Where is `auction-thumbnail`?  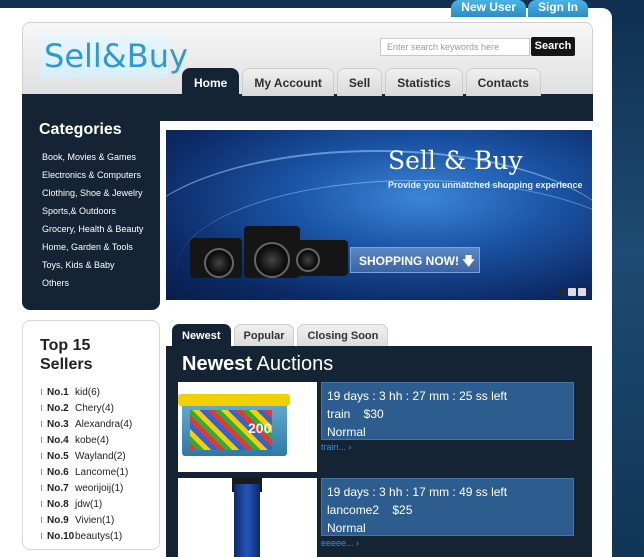
auction-thumbnail is located at coordinates (247, 517).